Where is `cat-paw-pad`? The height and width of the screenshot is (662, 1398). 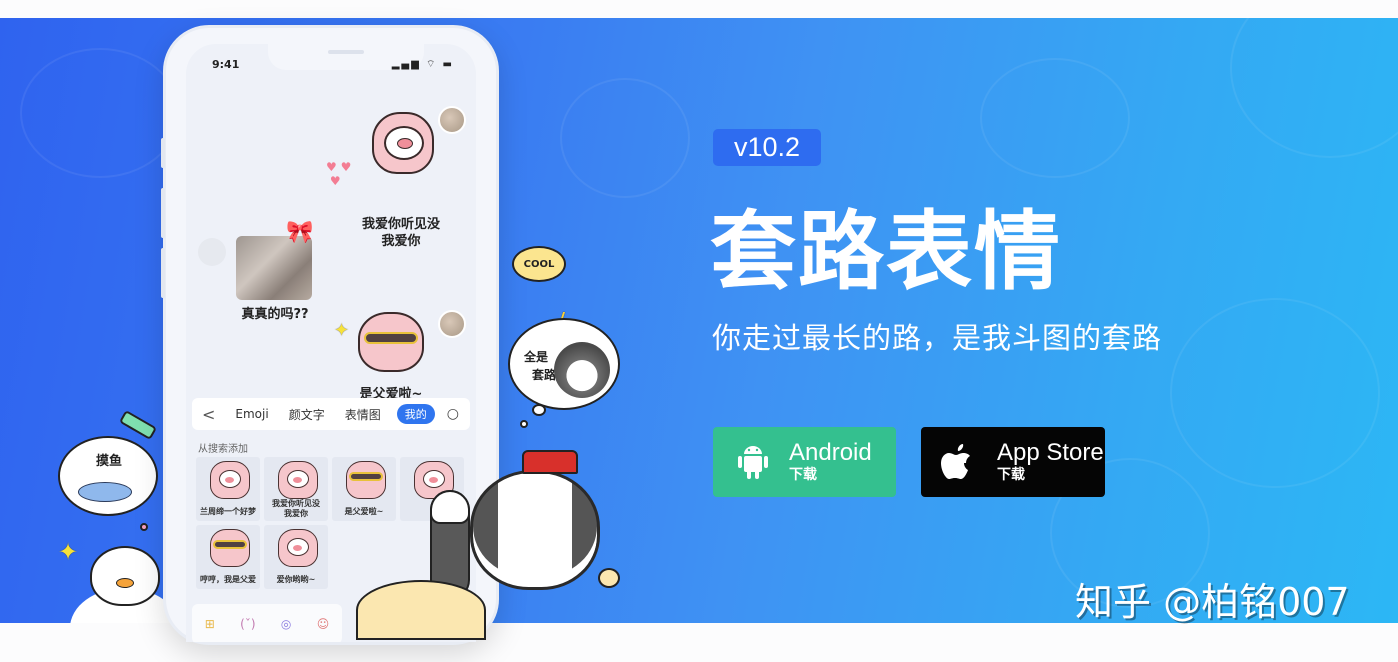
cat-paw-pad is located at coordinates (450, 507).